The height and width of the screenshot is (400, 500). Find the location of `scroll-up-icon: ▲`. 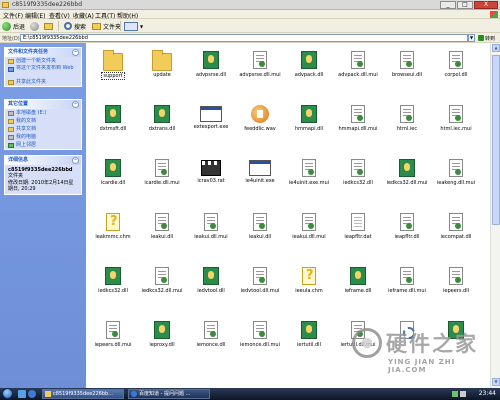

scroll-up-icon: ▲ is located at coordinates (496, 48).